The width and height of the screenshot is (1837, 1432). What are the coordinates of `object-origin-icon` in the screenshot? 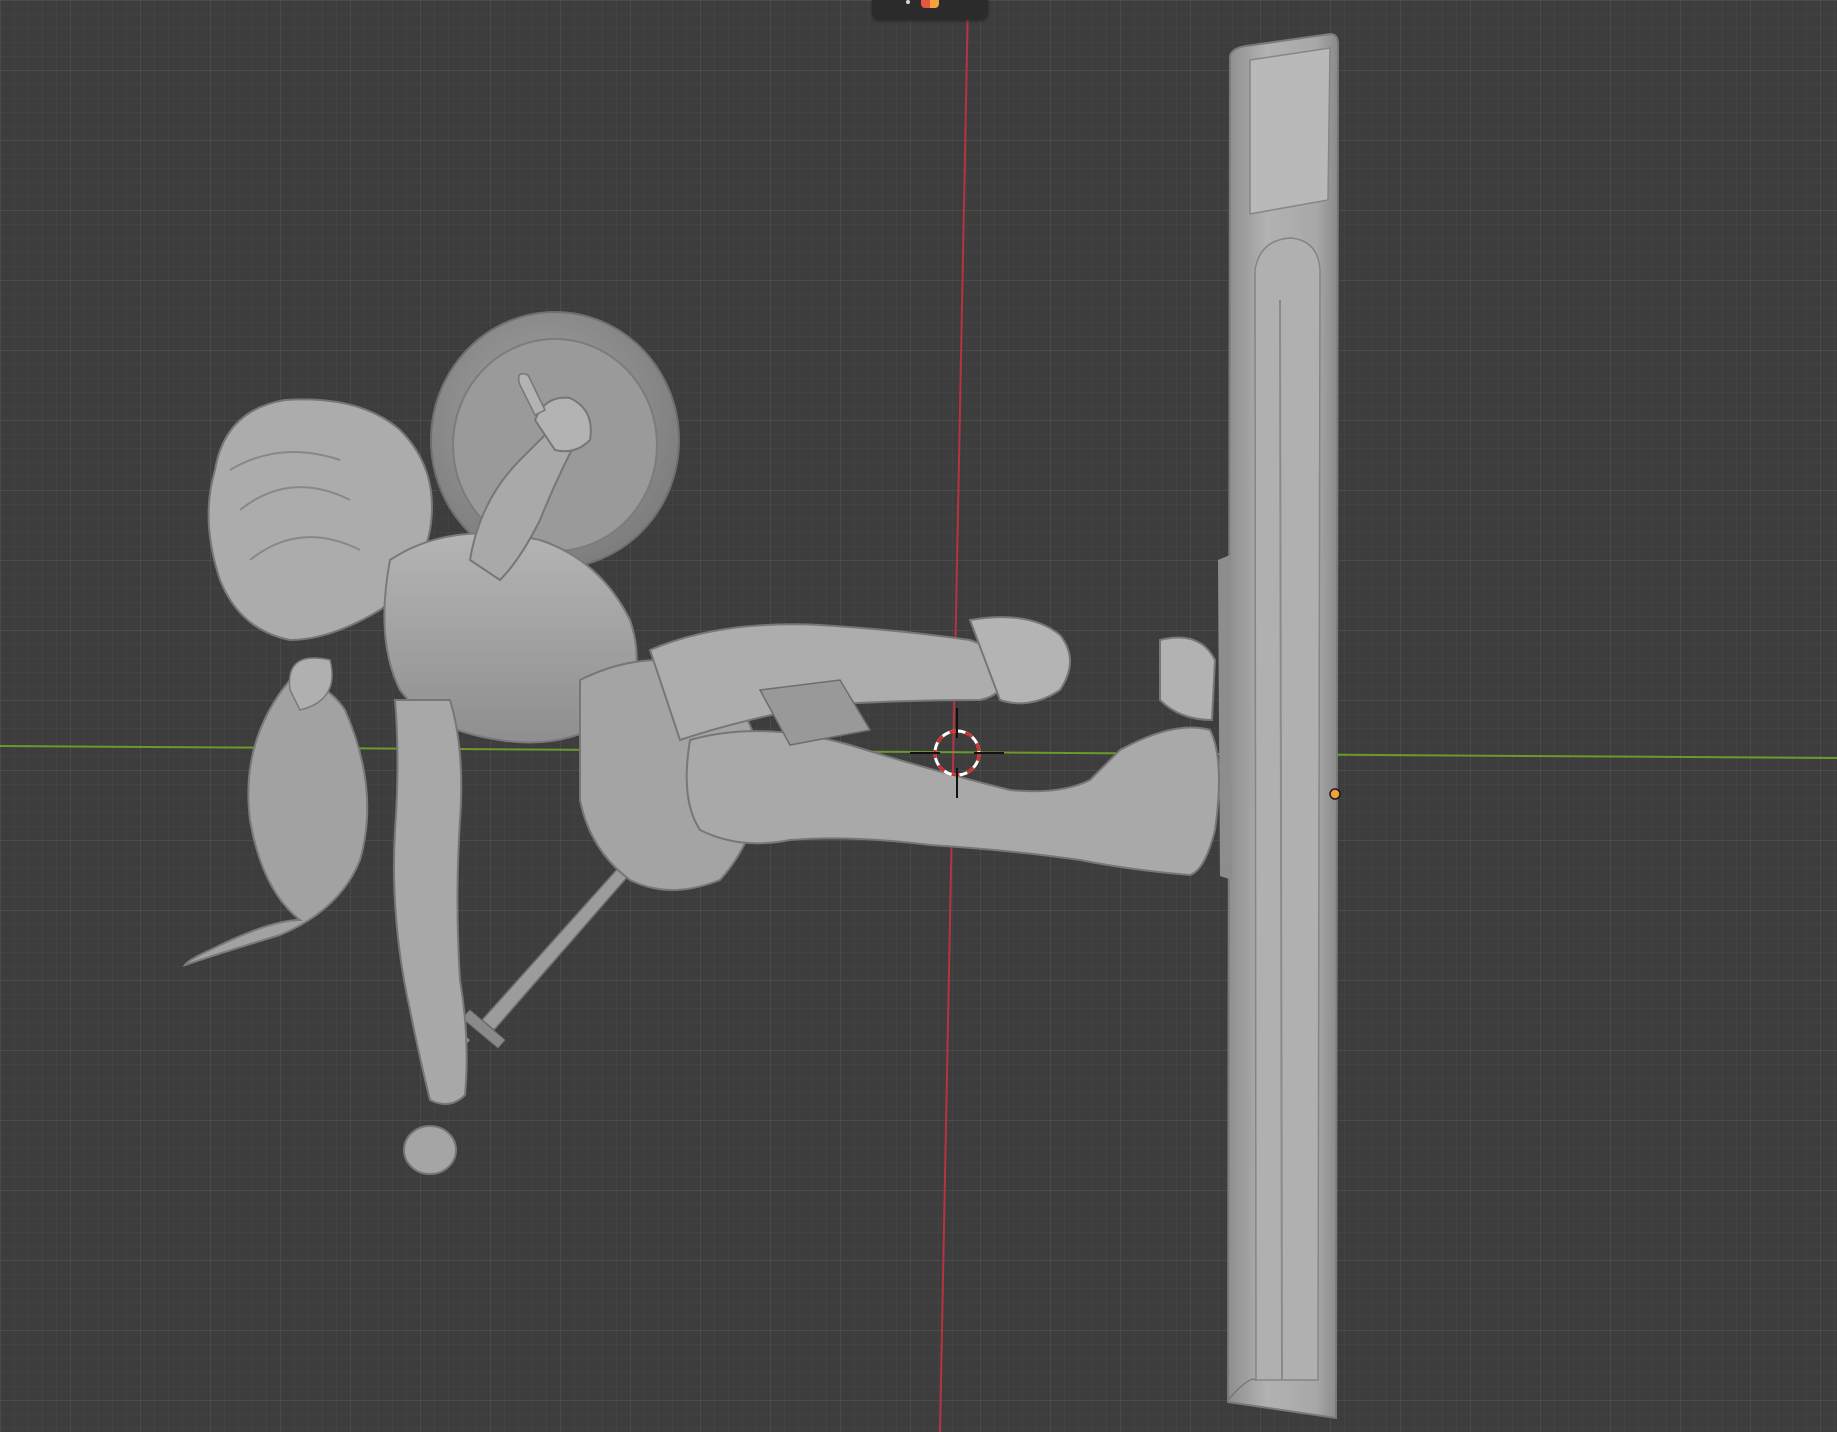 It's located at (1335, 794).